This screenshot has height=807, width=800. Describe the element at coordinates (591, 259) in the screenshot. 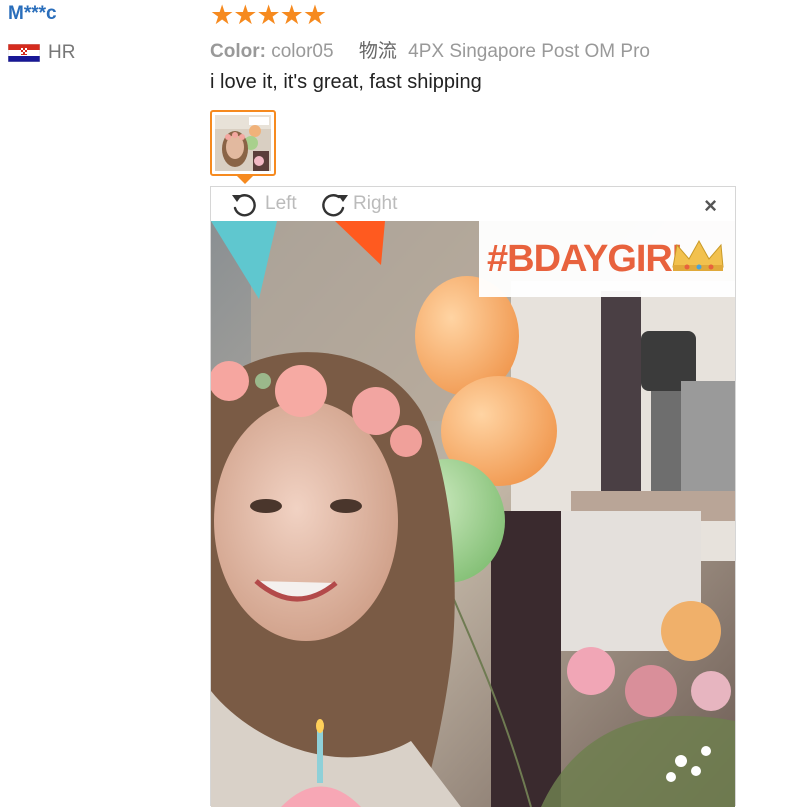

I see `bdaygirl-sticker-text: #BDAYGIRL` at that location.